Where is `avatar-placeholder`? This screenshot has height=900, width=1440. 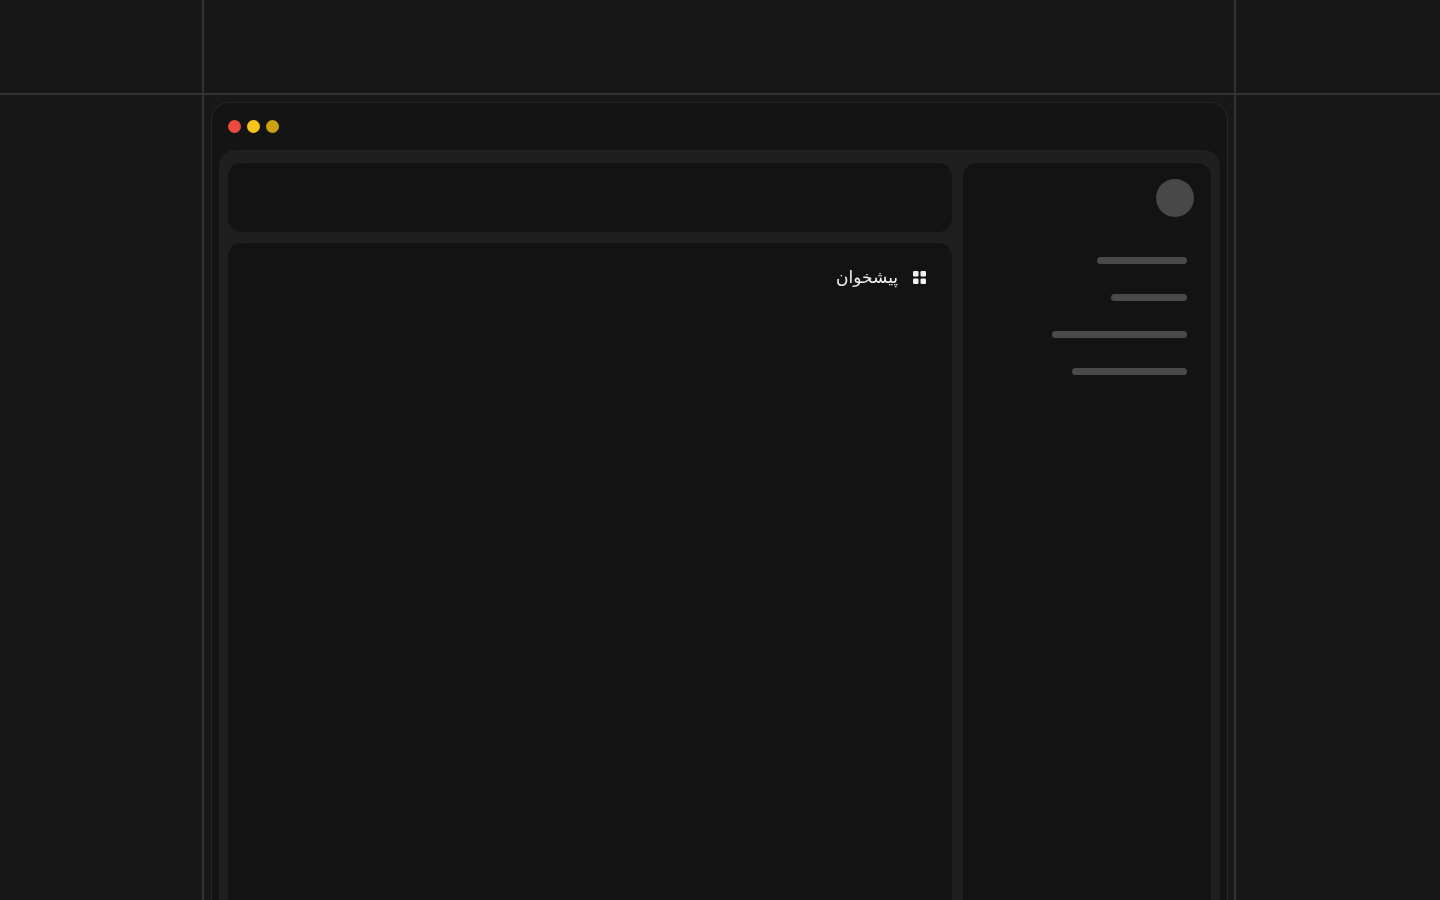 avatar-placeholder is located at coordinates (1175, 198).